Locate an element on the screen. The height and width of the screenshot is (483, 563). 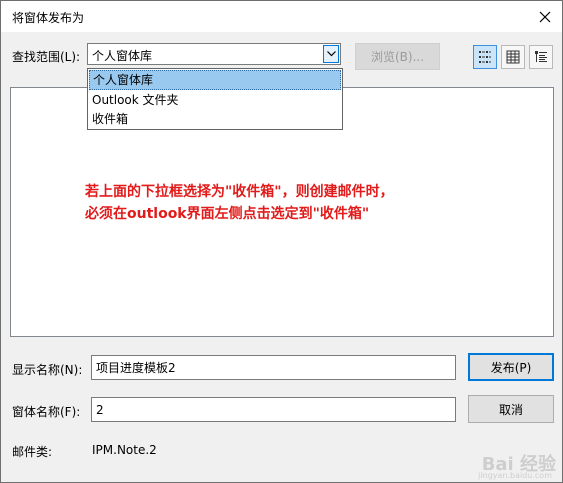
lookin-label: 查找范围(L): is located at coordinates (46, 57).